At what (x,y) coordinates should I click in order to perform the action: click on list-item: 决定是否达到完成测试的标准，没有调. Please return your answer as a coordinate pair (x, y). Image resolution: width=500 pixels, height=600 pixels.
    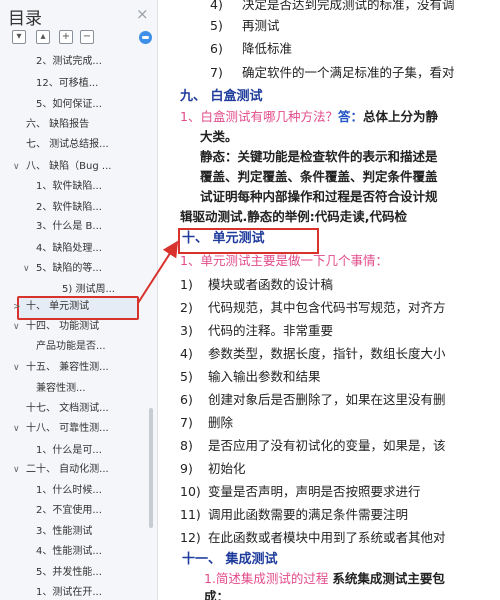
    Looking at the image, I should click on (348, 6).